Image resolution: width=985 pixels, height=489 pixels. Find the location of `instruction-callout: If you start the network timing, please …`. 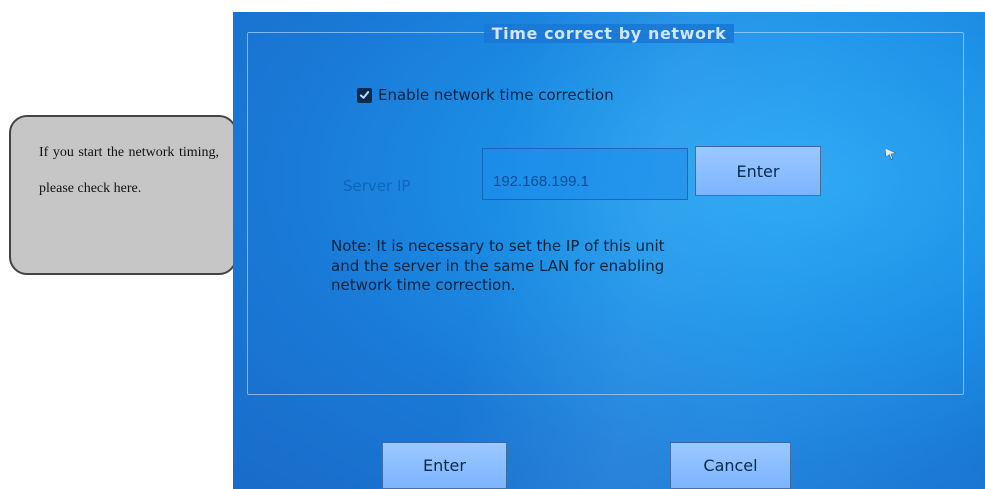

instruction-callout: If you start the network timing, please … is located at coordinates (123, 195).